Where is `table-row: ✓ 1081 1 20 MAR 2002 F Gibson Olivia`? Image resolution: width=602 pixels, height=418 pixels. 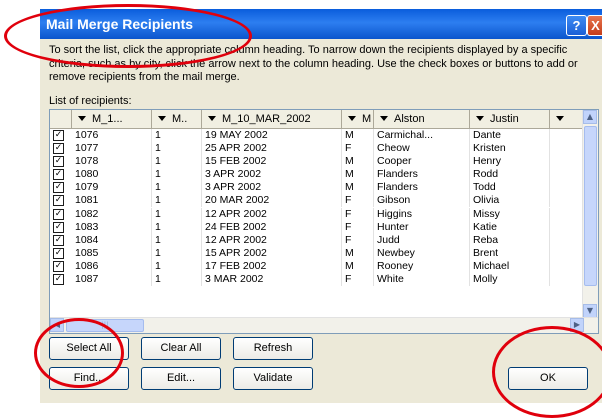 table-row: ✓ 1081 1 20 MAR 2002 F Gibson Olivia is located at coordinates (317, 201).